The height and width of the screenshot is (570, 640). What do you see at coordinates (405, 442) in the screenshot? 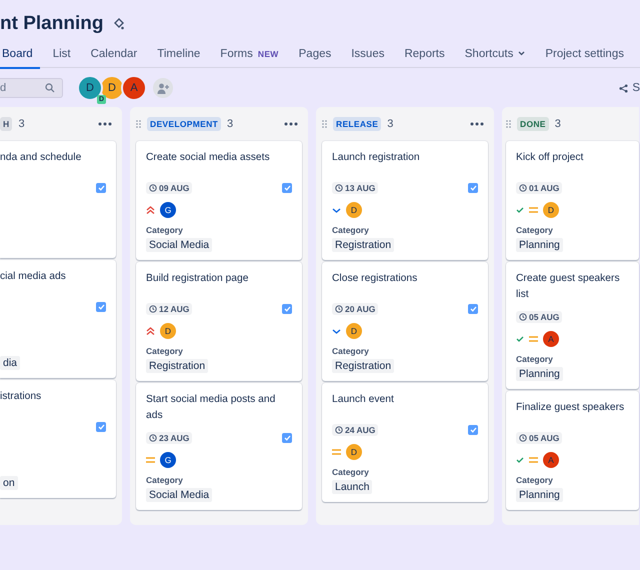
I see `task-card: Launch event 24 AUG D Category Launch` at bounding box center [405, 442].